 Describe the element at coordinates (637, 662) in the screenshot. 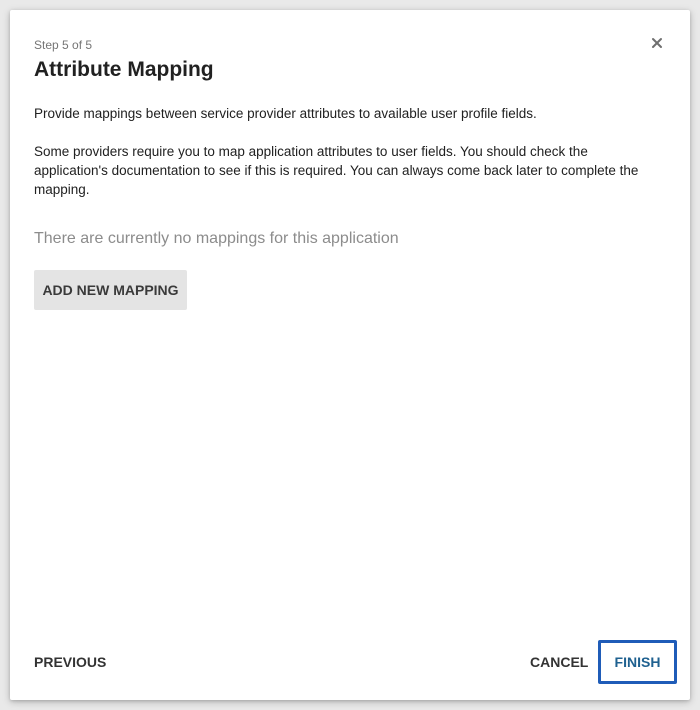

I see `finish-button: FINISH` at that location.